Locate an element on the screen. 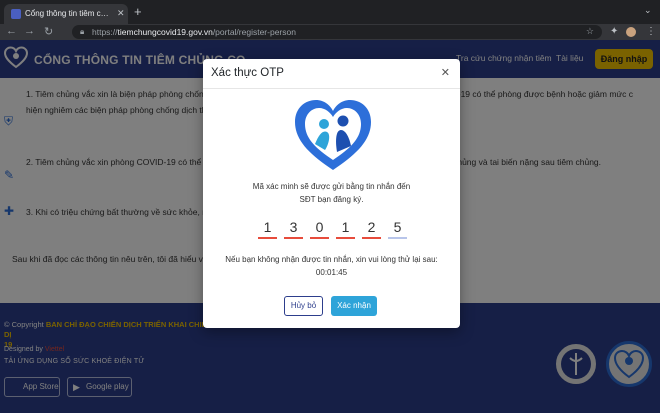 This screenshot has width=660, height=413. browser-tab: Cổng thông tin tiêm chủng Covid ✕ is located at coordinates (66, 14).